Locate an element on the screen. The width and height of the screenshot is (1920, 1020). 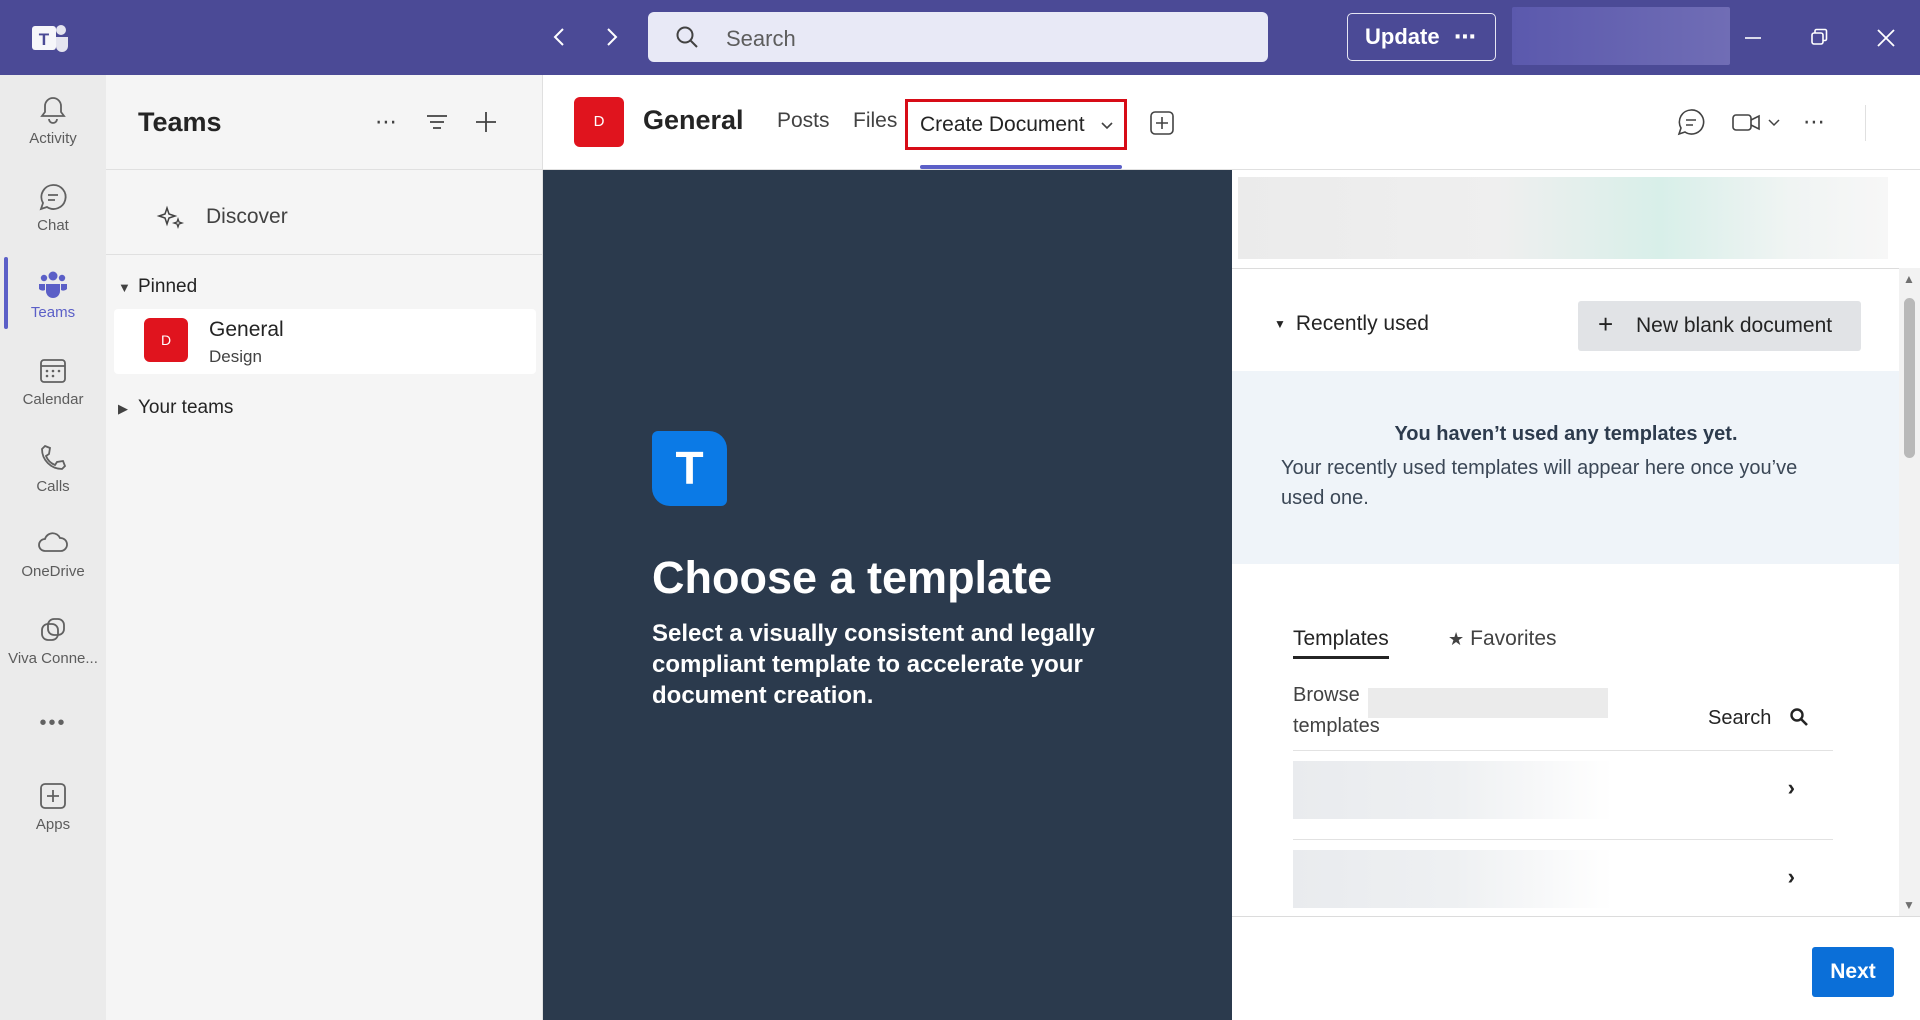
recently-used-header: ▼ Recently used is located at coordinates (1351, 324).